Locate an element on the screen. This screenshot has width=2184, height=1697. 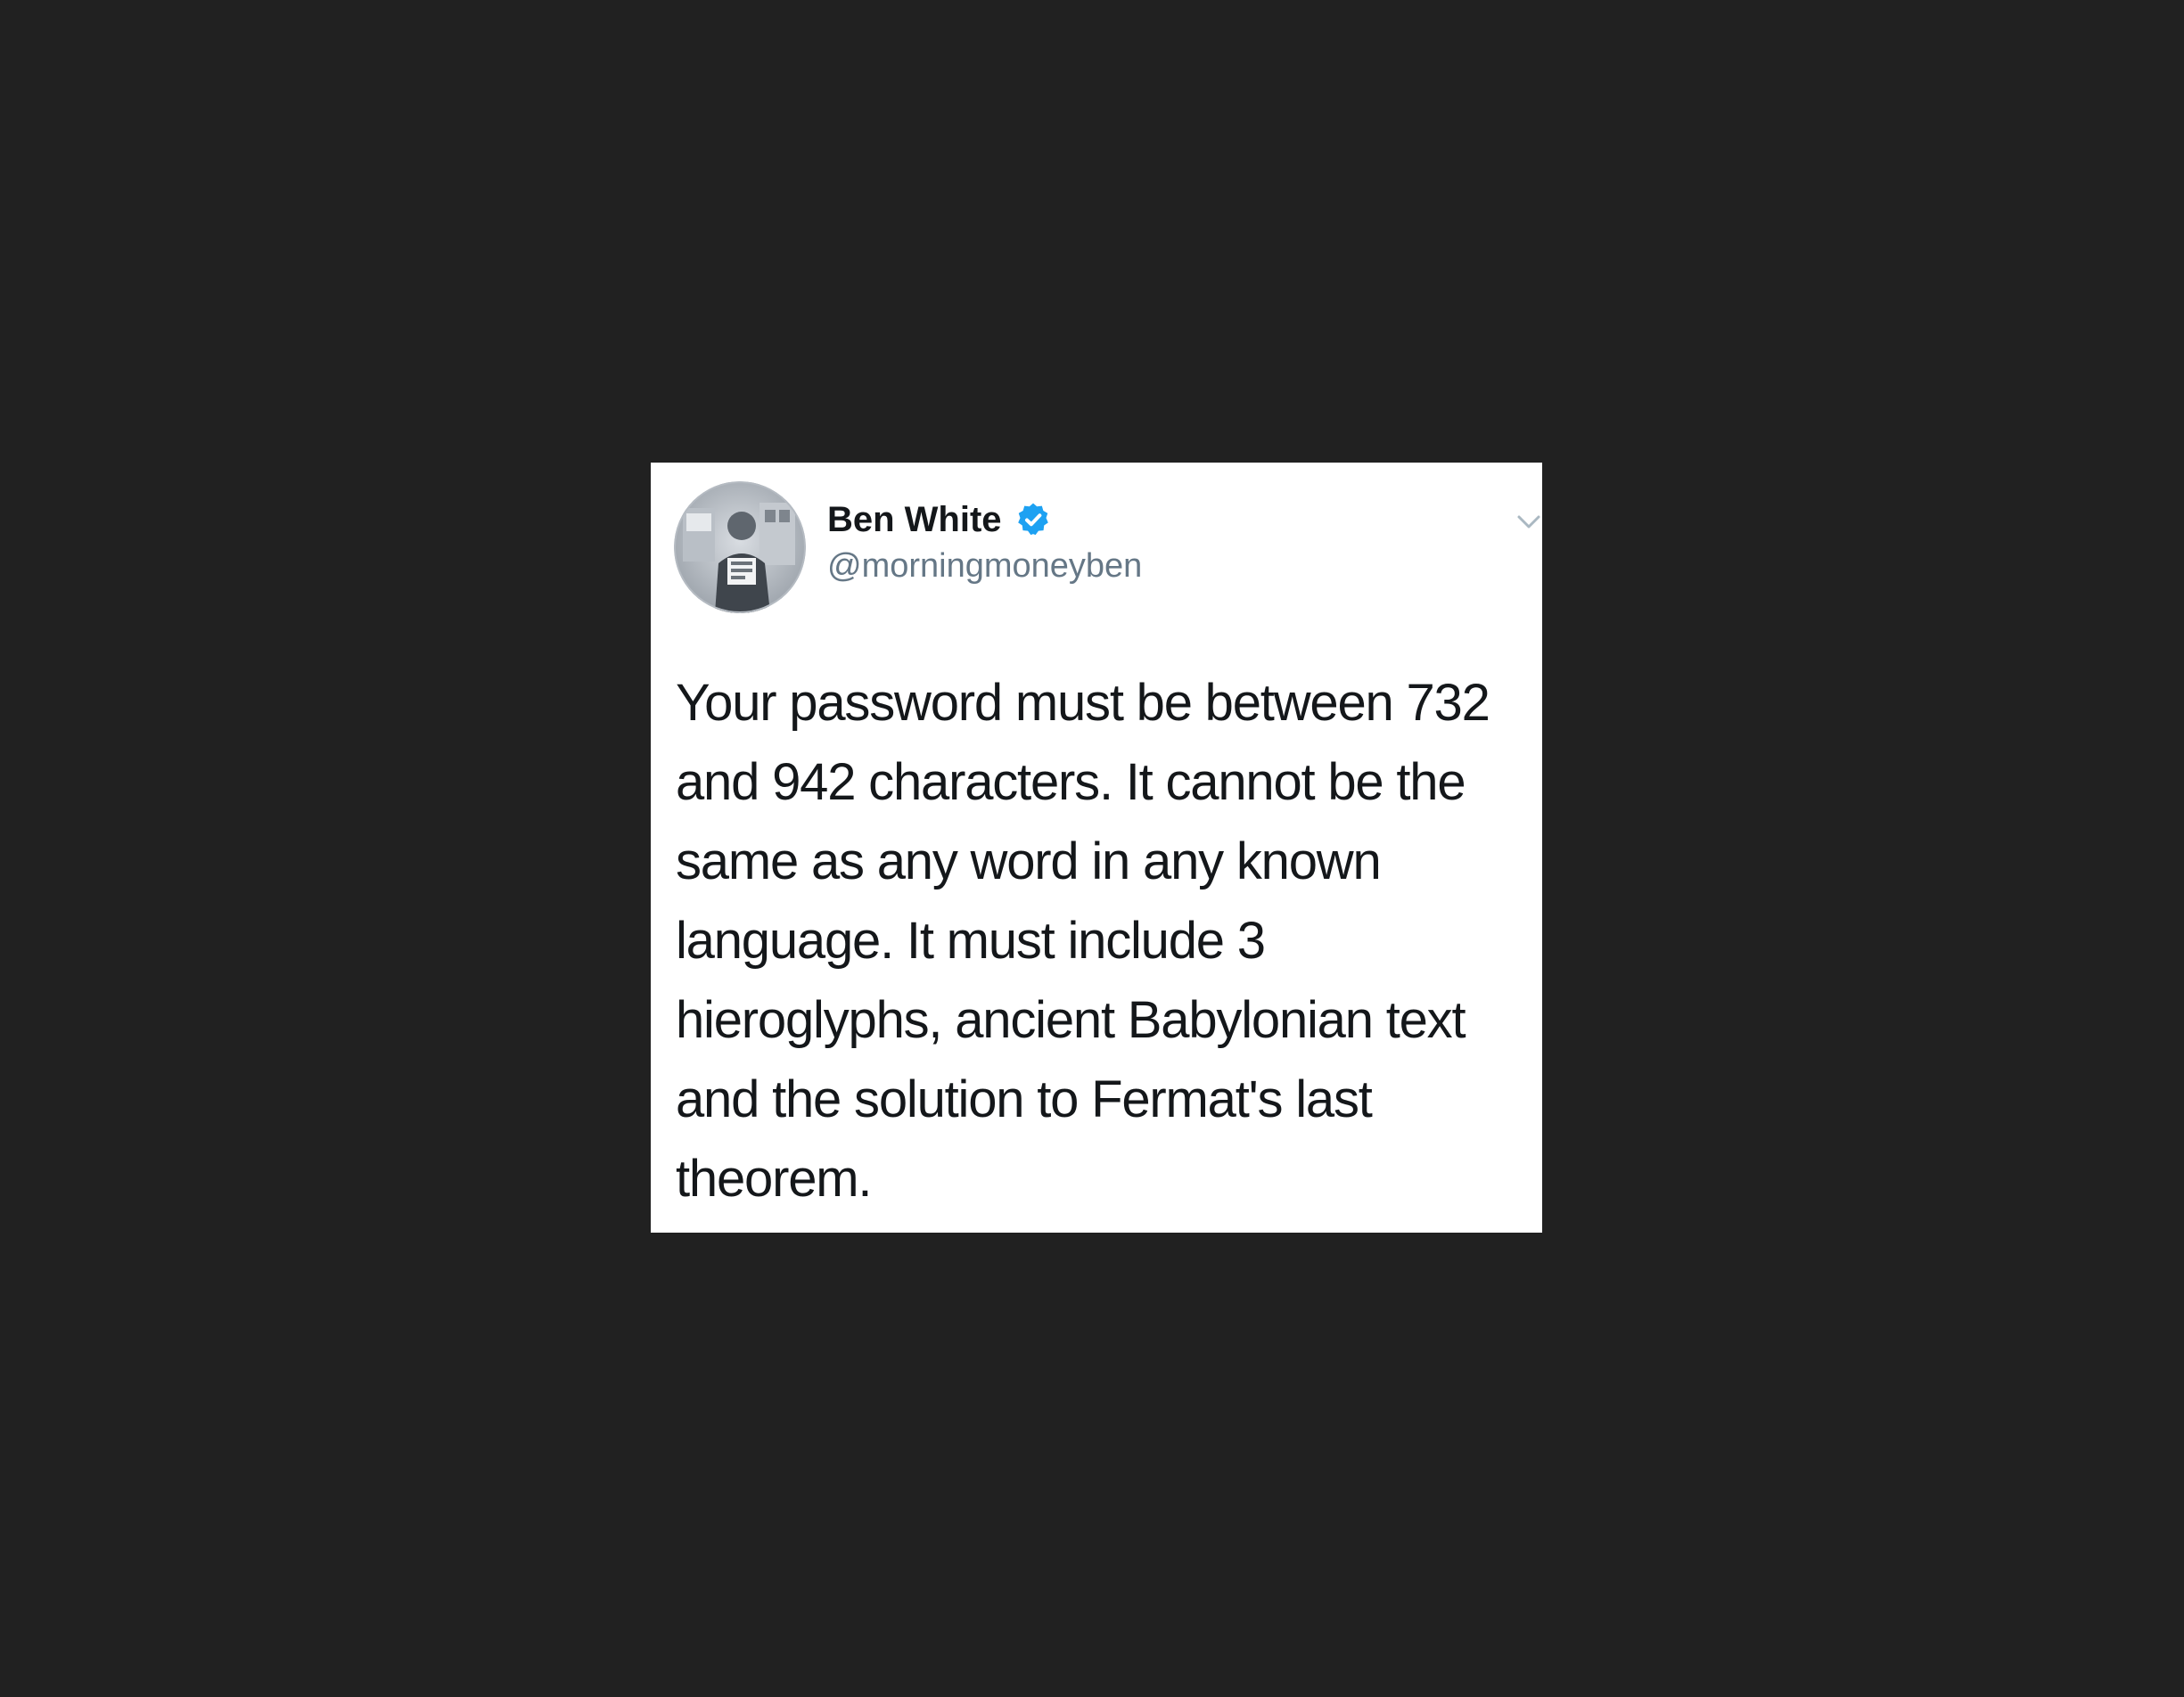
chevron-down-icon is located at coordinates (1529, 523).